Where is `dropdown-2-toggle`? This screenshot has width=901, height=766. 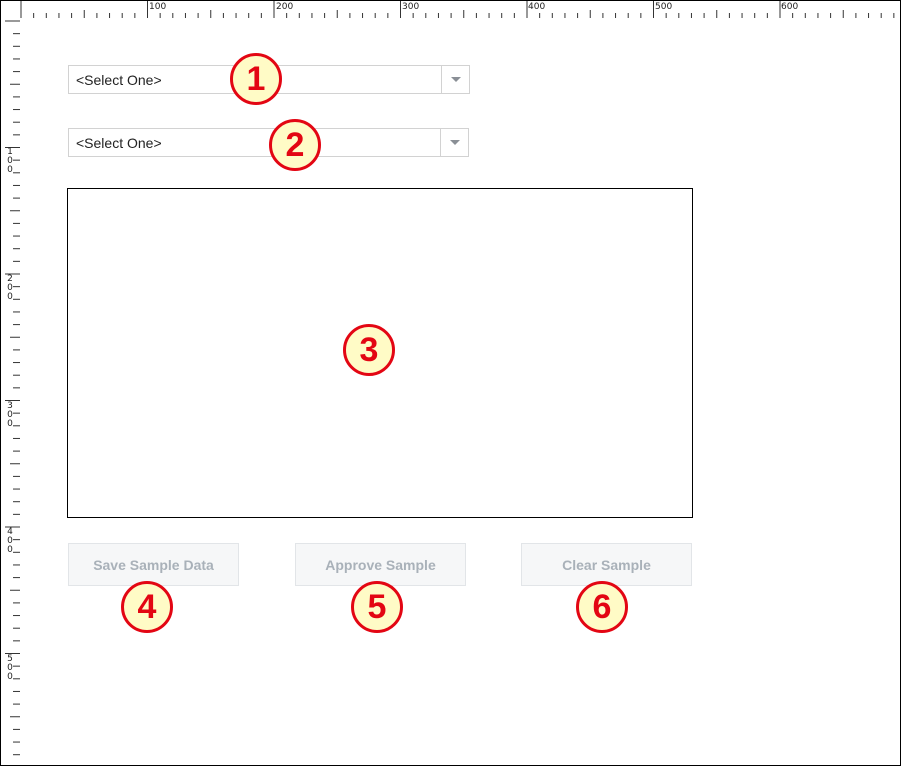
dropdown-2-toggle is located at coordinates (454, 142).